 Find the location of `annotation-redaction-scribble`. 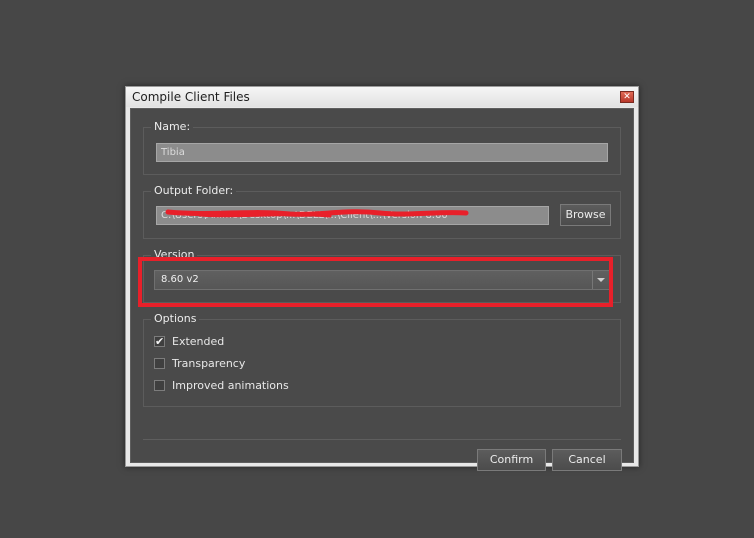

annotation-redaction-scribble is located at coordinates (317, 213).